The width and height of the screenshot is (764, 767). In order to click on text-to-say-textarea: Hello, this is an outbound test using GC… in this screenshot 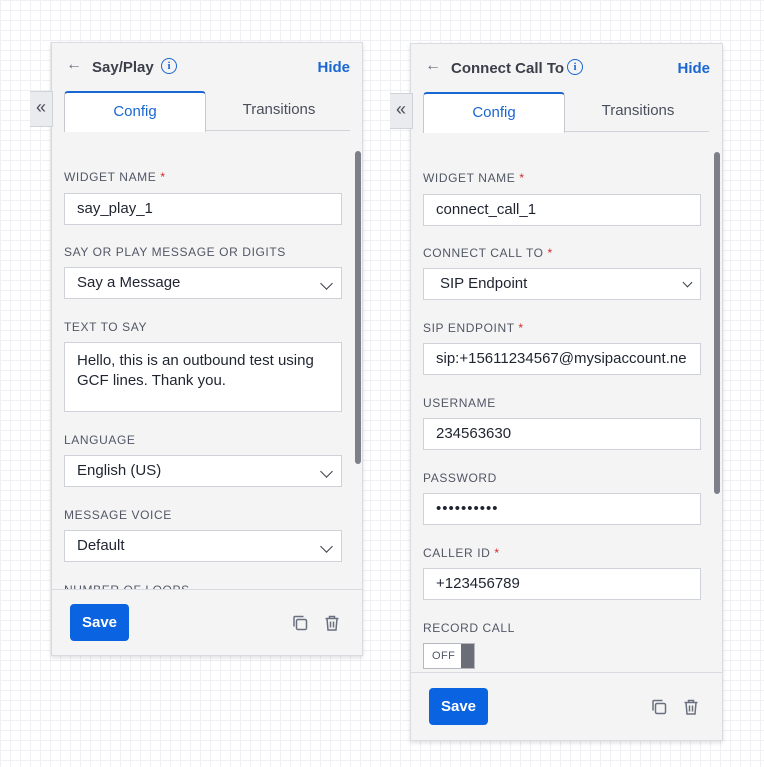, I will do `click(203, 377)`.